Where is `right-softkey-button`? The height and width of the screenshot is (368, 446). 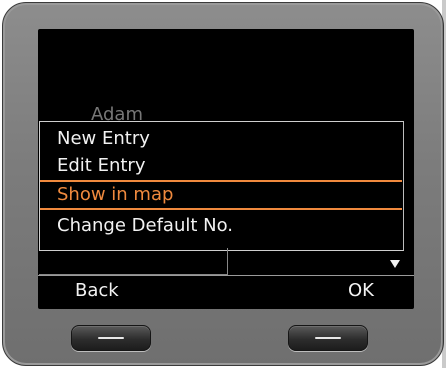 right-softkey-button is located at coordinates (328, 338).